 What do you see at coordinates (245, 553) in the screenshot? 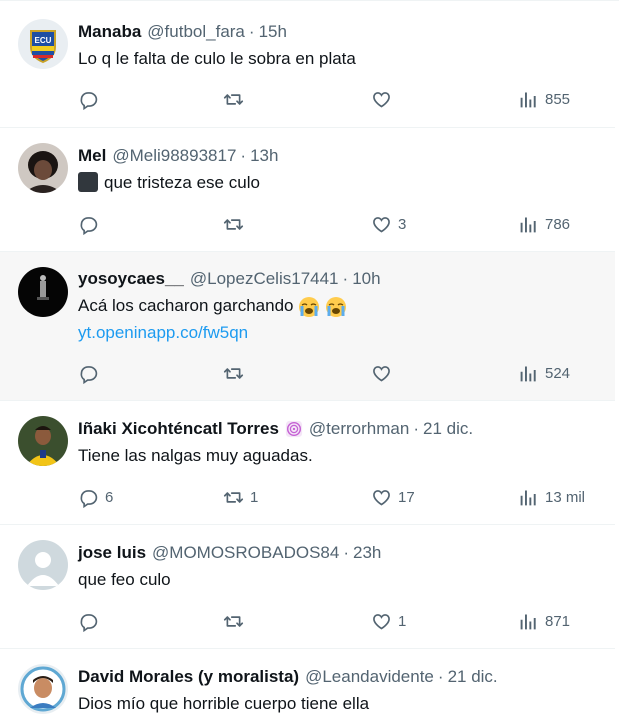
I see `author-handle: @MOMOSROBADOS84` at bounding box center [245, 553].